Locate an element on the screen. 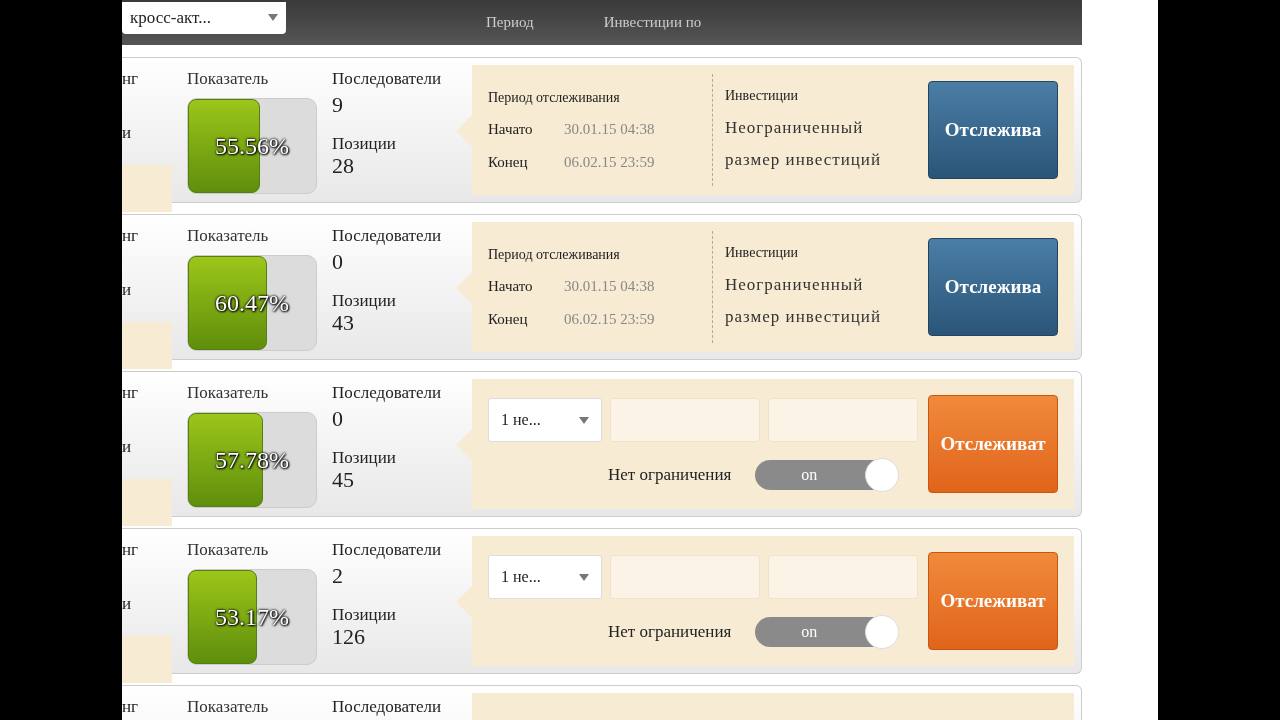 The width and height of the screenshot is (1280, 720). positions-count: 45 is located at coordinates (343, 479).